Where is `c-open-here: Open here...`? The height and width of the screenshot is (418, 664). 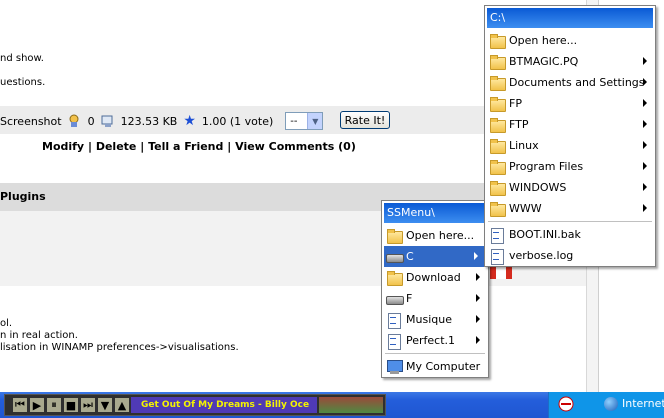 c-open-here: Open here... is located at coordinates (570, 40).